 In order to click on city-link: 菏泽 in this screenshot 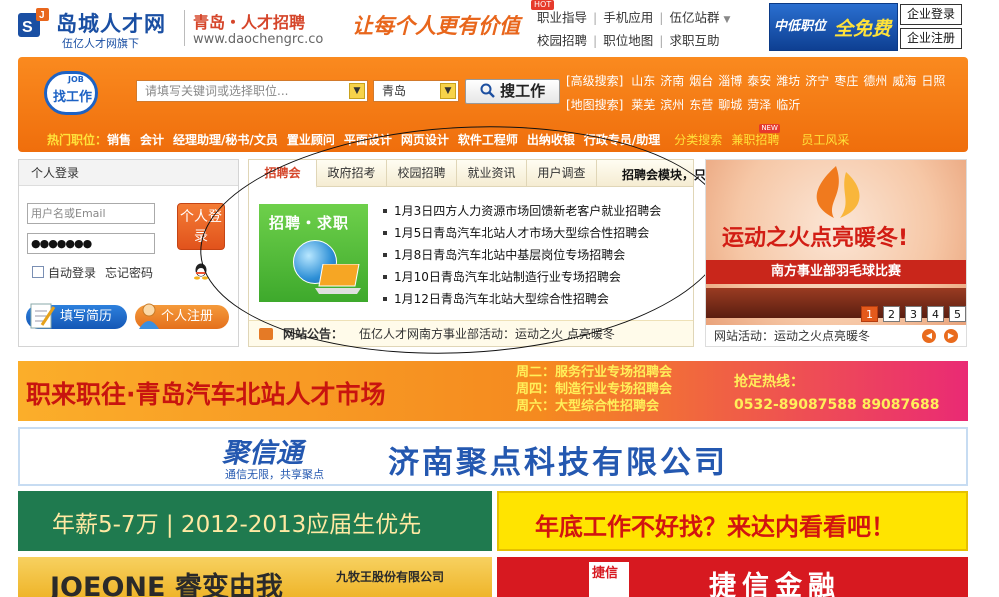, I will do `click(759, 105)`.